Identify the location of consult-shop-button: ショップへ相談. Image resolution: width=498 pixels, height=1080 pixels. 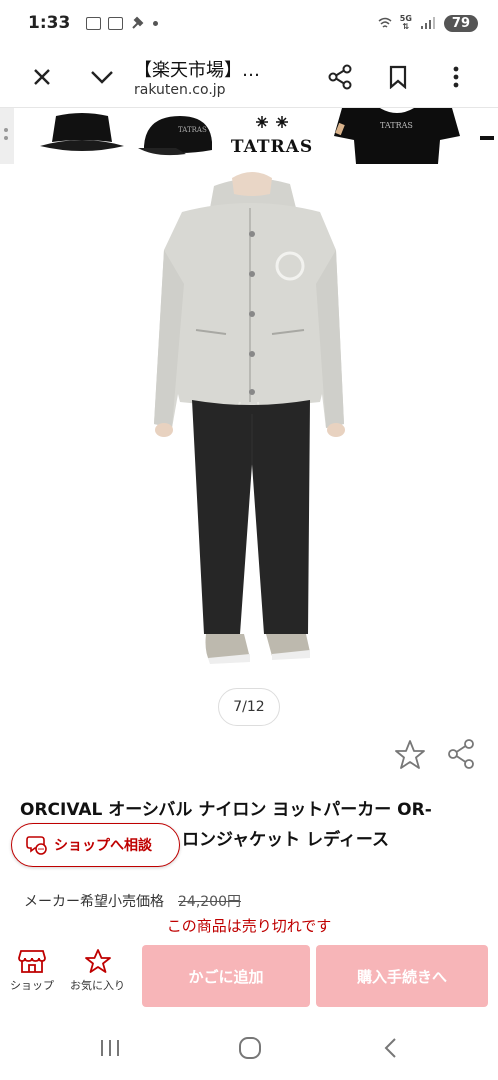
(95, 845).